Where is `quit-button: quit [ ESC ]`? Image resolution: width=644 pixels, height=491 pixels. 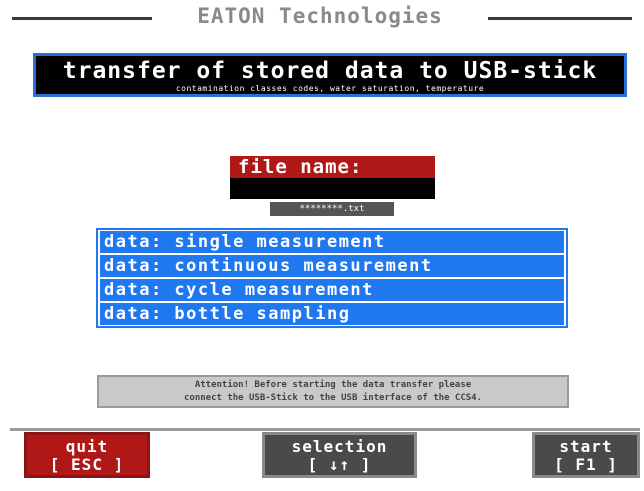 quit-button: quit [ ESC ] is located at coordinates (87, 455).